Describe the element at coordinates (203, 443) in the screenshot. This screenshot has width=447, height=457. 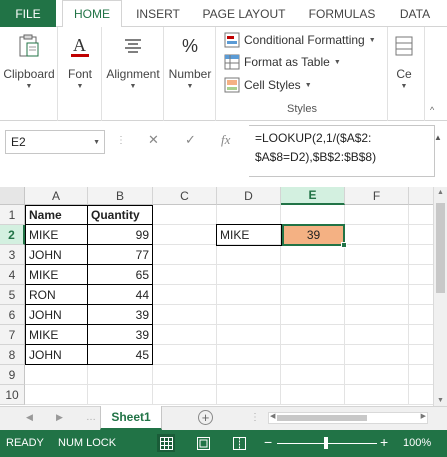
I see `page-layout-view-button` at that location.